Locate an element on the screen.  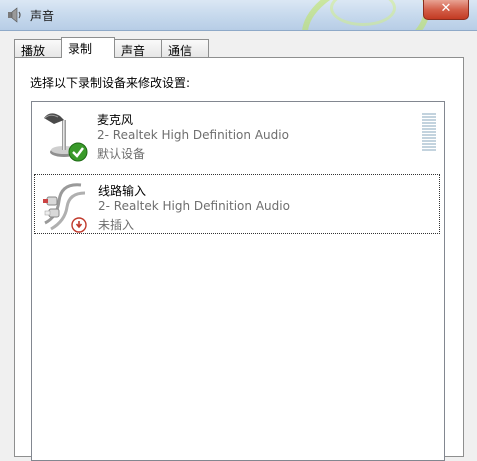
unplugged-icon is located at coordinates (79, 225).